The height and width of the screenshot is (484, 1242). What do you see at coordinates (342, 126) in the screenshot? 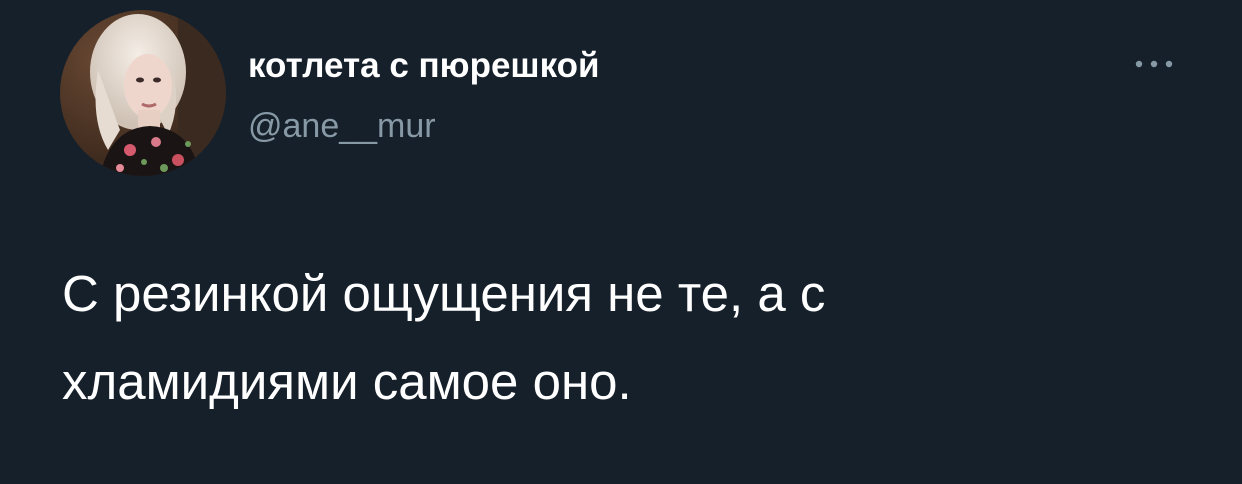
I see `user-handle: @ane__mur` at bounding box center [342, 126].